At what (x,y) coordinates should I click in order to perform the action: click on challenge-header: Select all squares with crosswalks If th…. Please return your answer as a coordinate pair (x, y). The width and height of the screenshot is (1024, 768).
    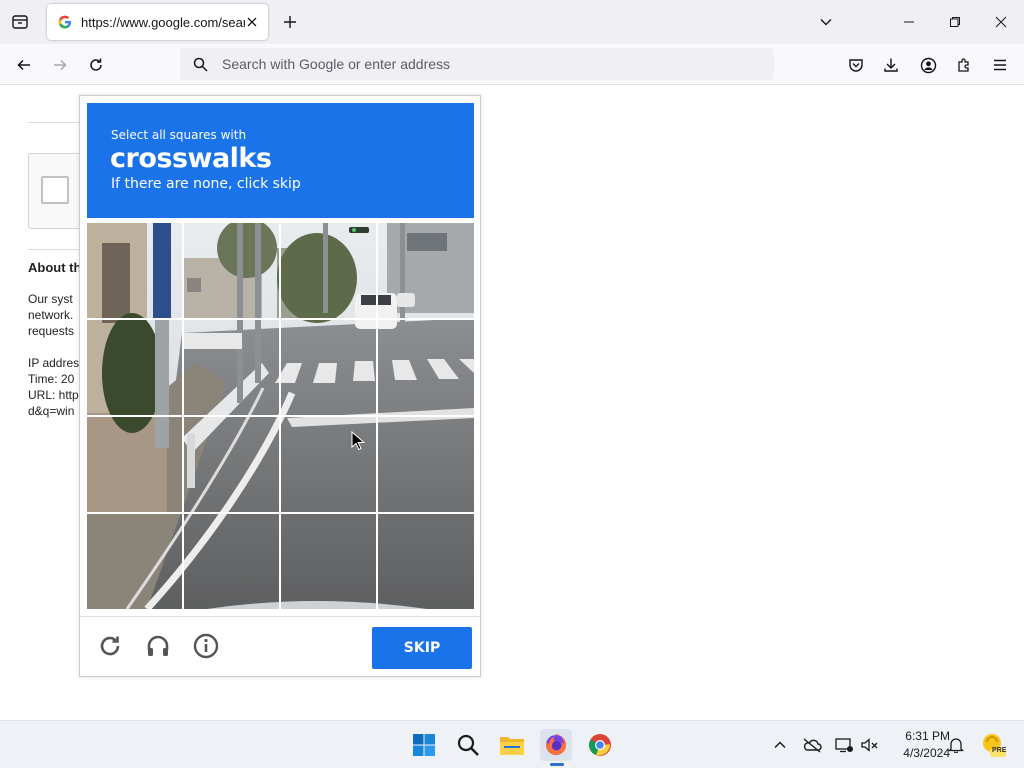
    Looking at the image, I should click on (280, 160).